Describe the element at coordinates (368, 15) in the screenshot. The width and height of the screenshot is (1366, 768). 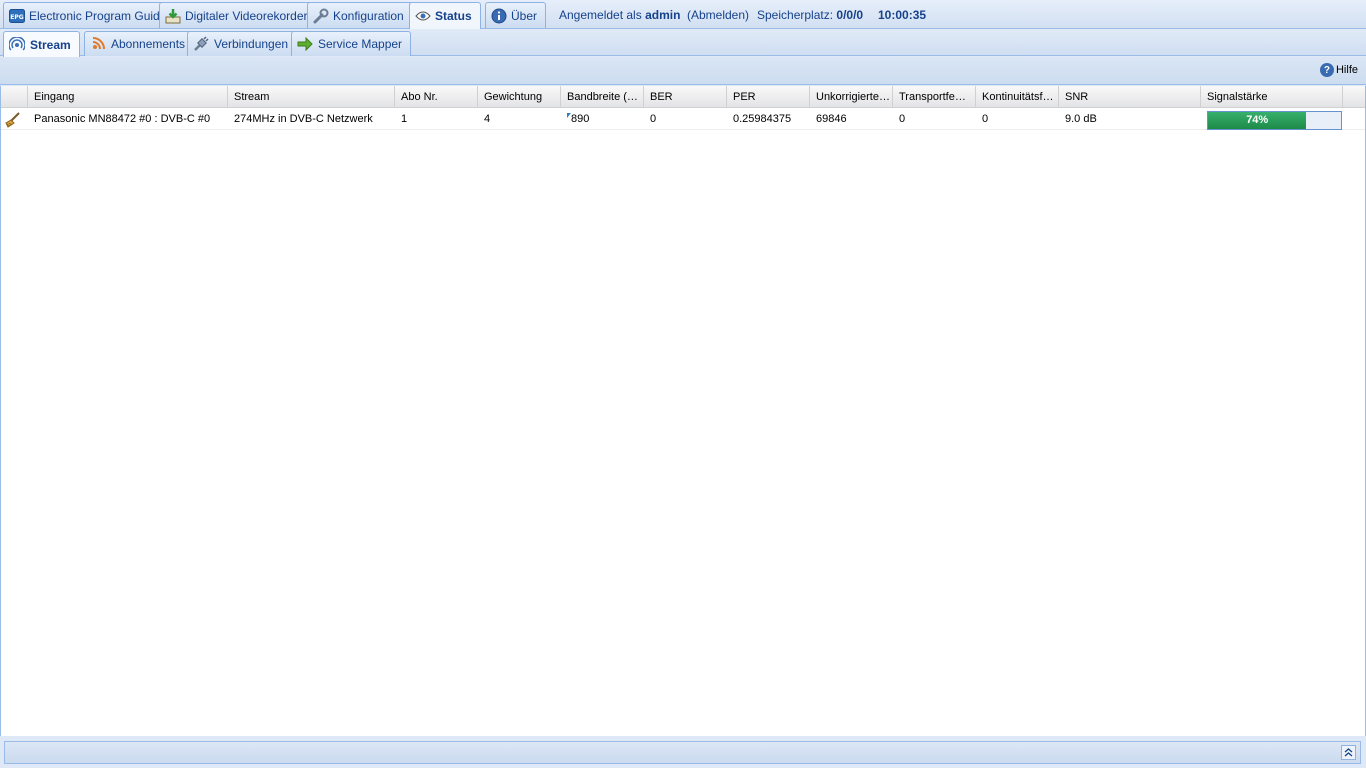
I see `tab-label: Konfiguration` at that location.